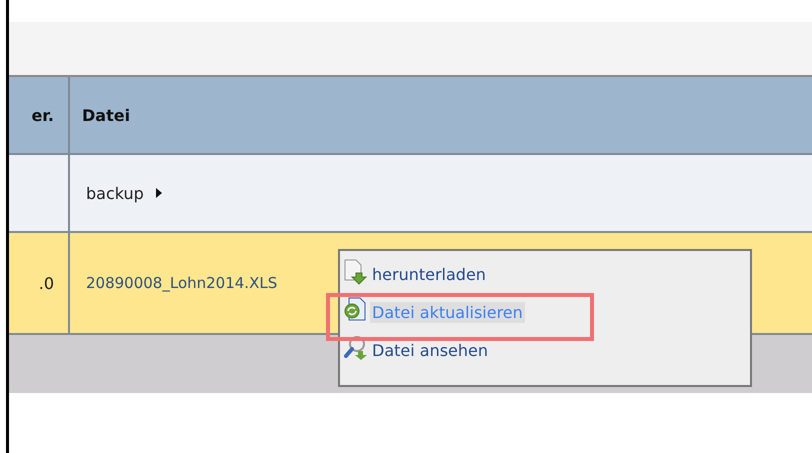  What do you see at coordinates (356, 348) in the screenshot?
I see `magnifier-icon` at bounding box center [356, 348].